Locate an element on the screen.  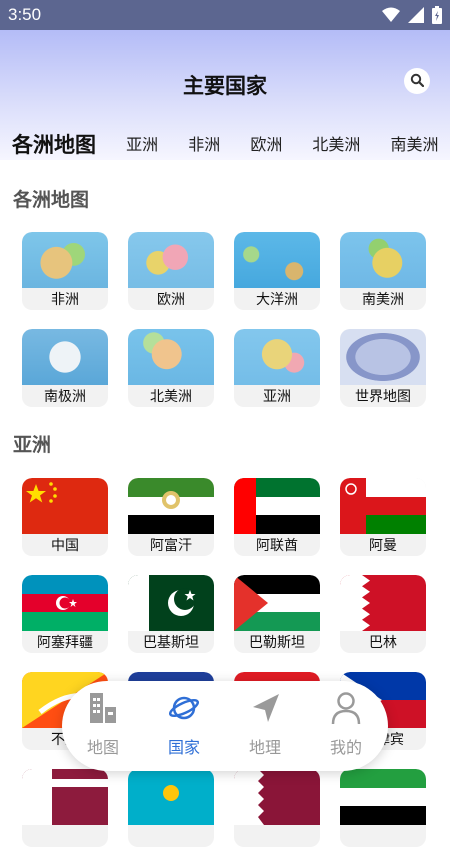
country-card-bahrain: 巴林 is located at coordinates (383, 614).